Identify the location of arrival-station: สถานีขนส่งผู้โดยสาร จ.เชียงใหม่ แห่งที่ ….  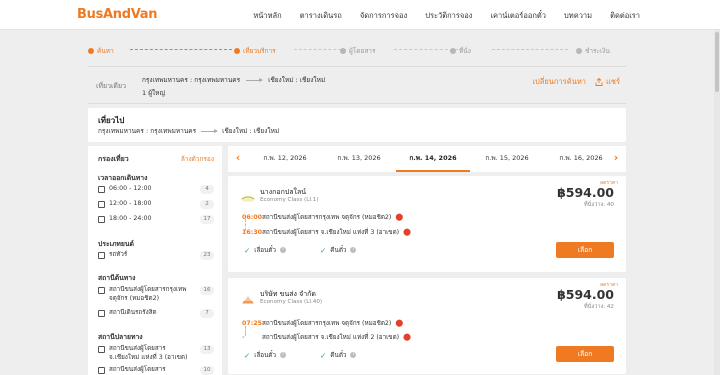
(331, 232).